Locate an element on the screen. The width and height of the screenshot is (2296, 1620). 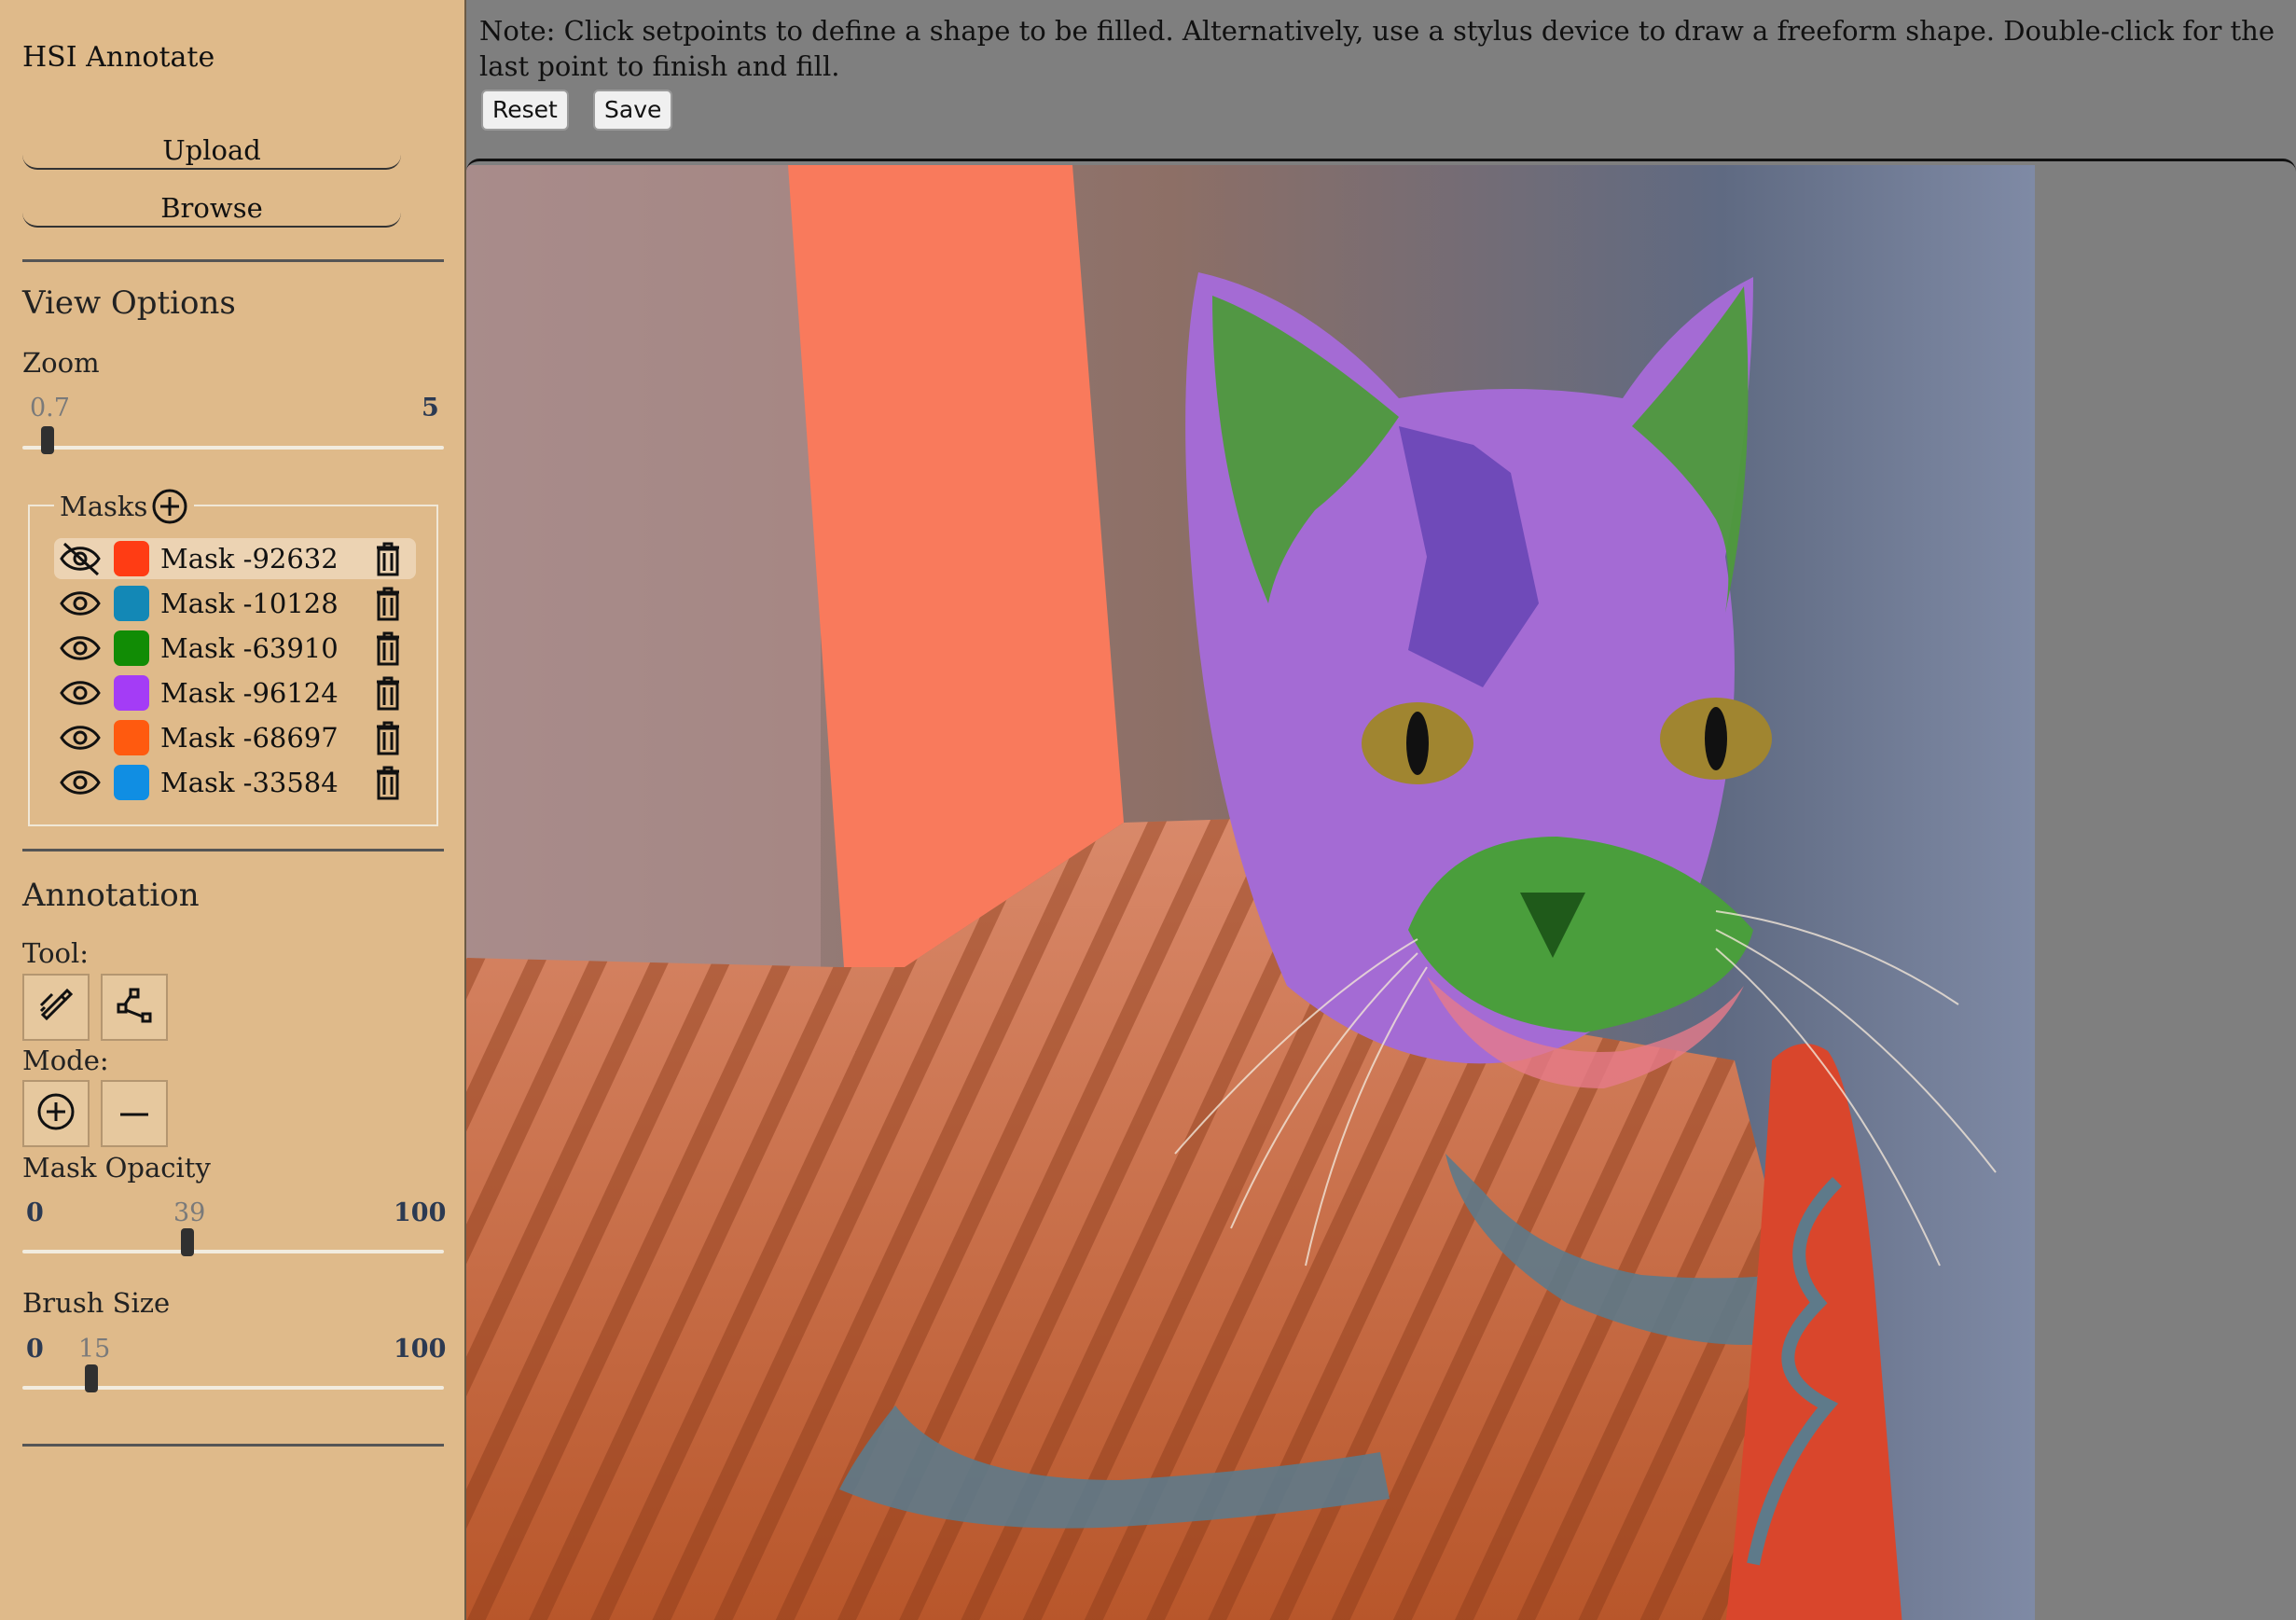
add-mask-icon is located at coordinates (169, 506).